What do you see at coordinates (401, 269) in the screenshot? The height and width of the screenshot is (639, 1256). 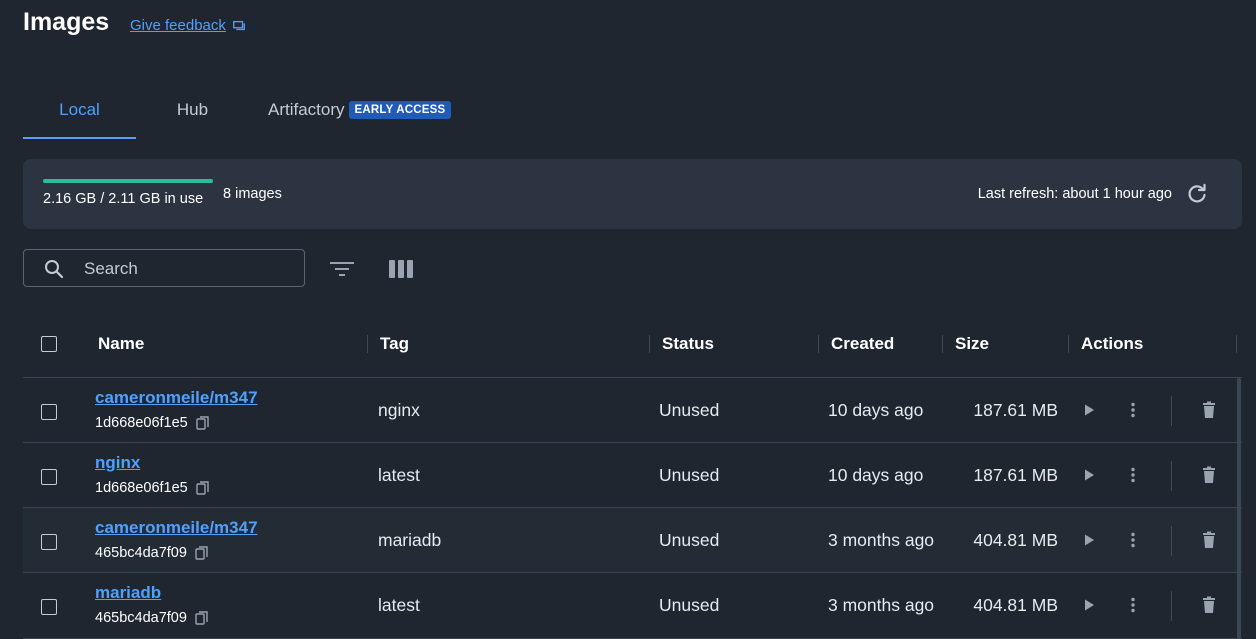 I see `columns-icon` at bounding box center [401, 269].